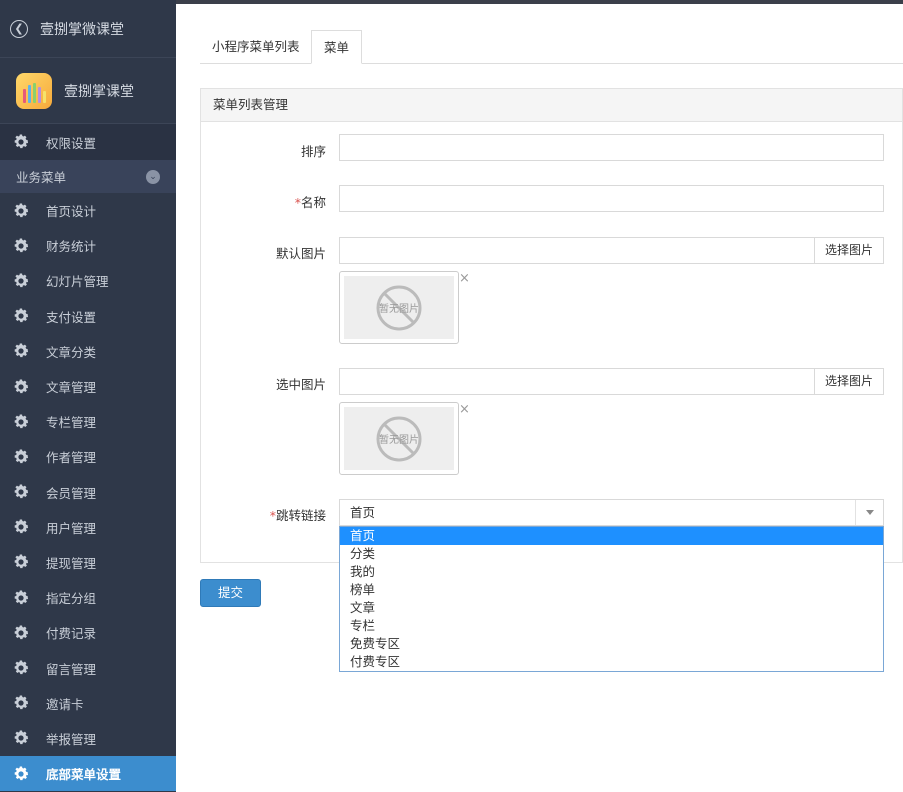 This screenshot has height=792, width=903. What do you see at coordinates (71, 388) in the screenshot?
I see `sidebar-item-label: 文章管理` at bounding box center [71, 388].